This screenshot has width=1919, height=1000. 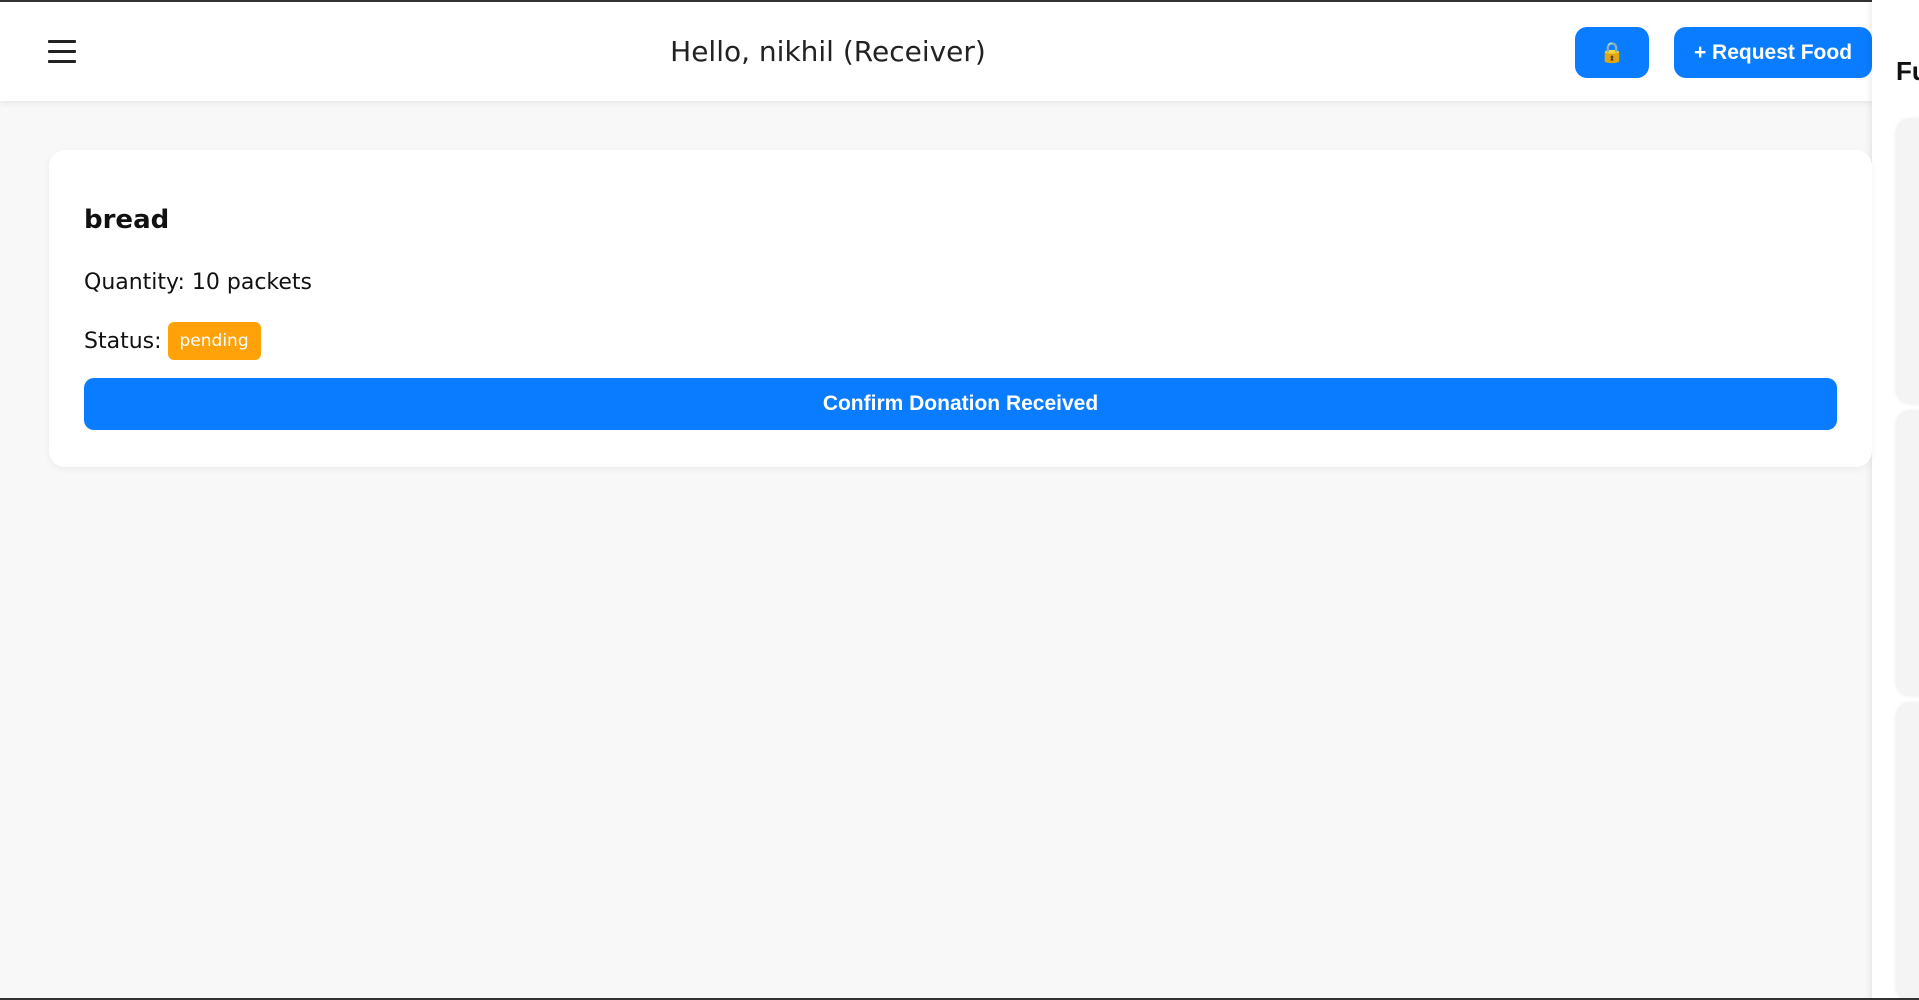 I want to click on lock-icon: 🔒, so click(x=1612, y=53).